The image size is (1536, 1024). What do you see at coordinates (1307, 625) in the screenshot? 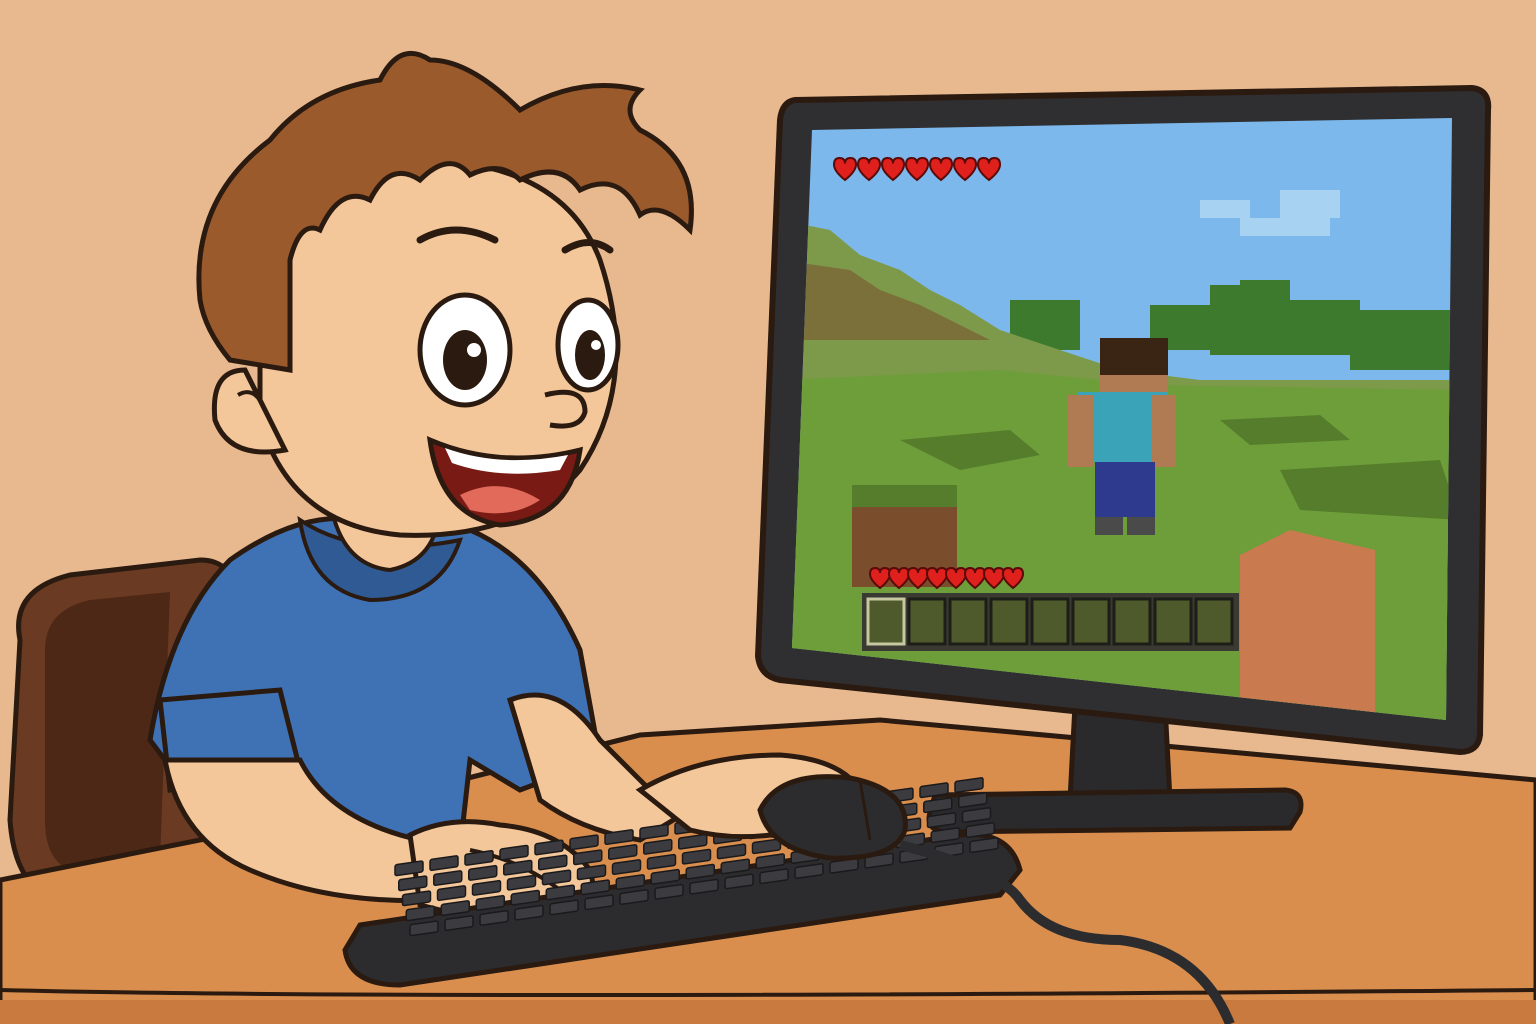
I see `first-person-hand` at bounding box center [1307, 625].